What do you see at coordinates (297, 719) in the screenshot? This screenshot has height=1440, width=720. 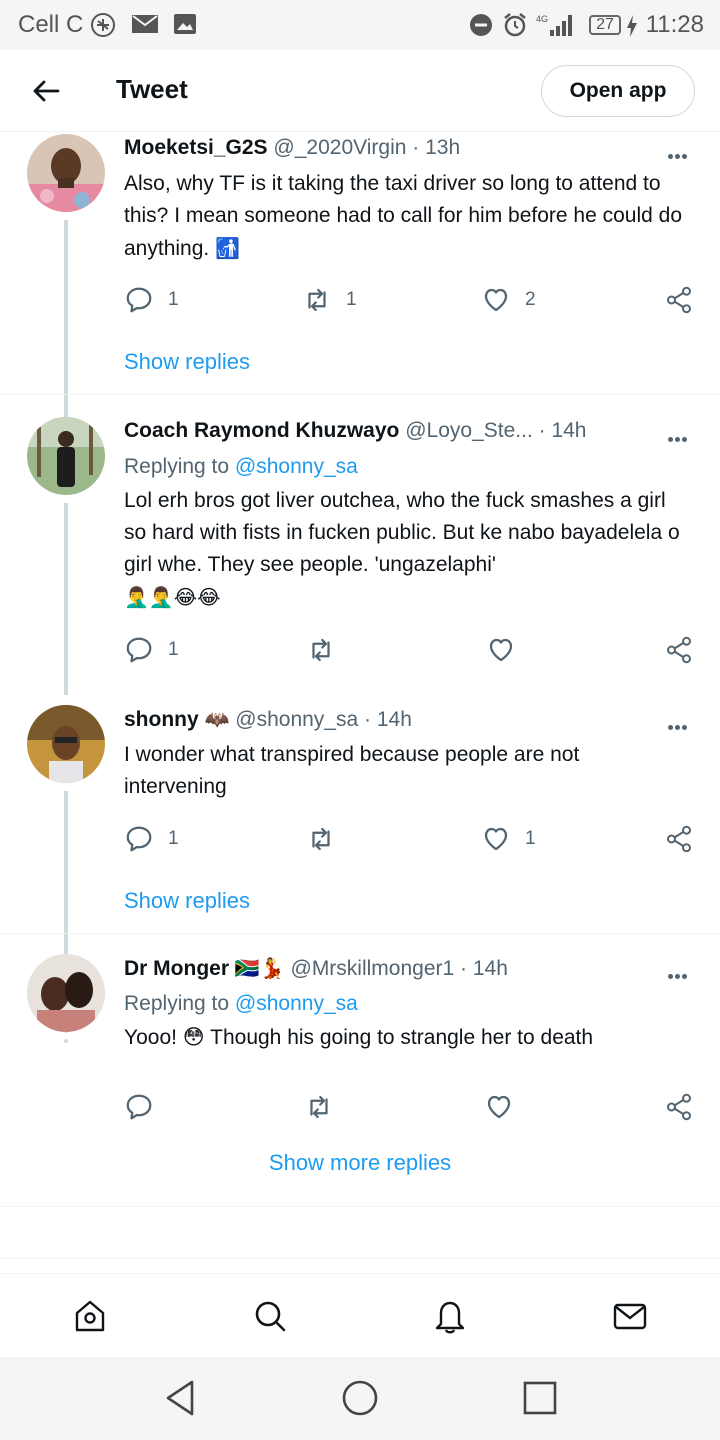 I see `author-handle: @shonny_sa` at bounding box center [297, 719].